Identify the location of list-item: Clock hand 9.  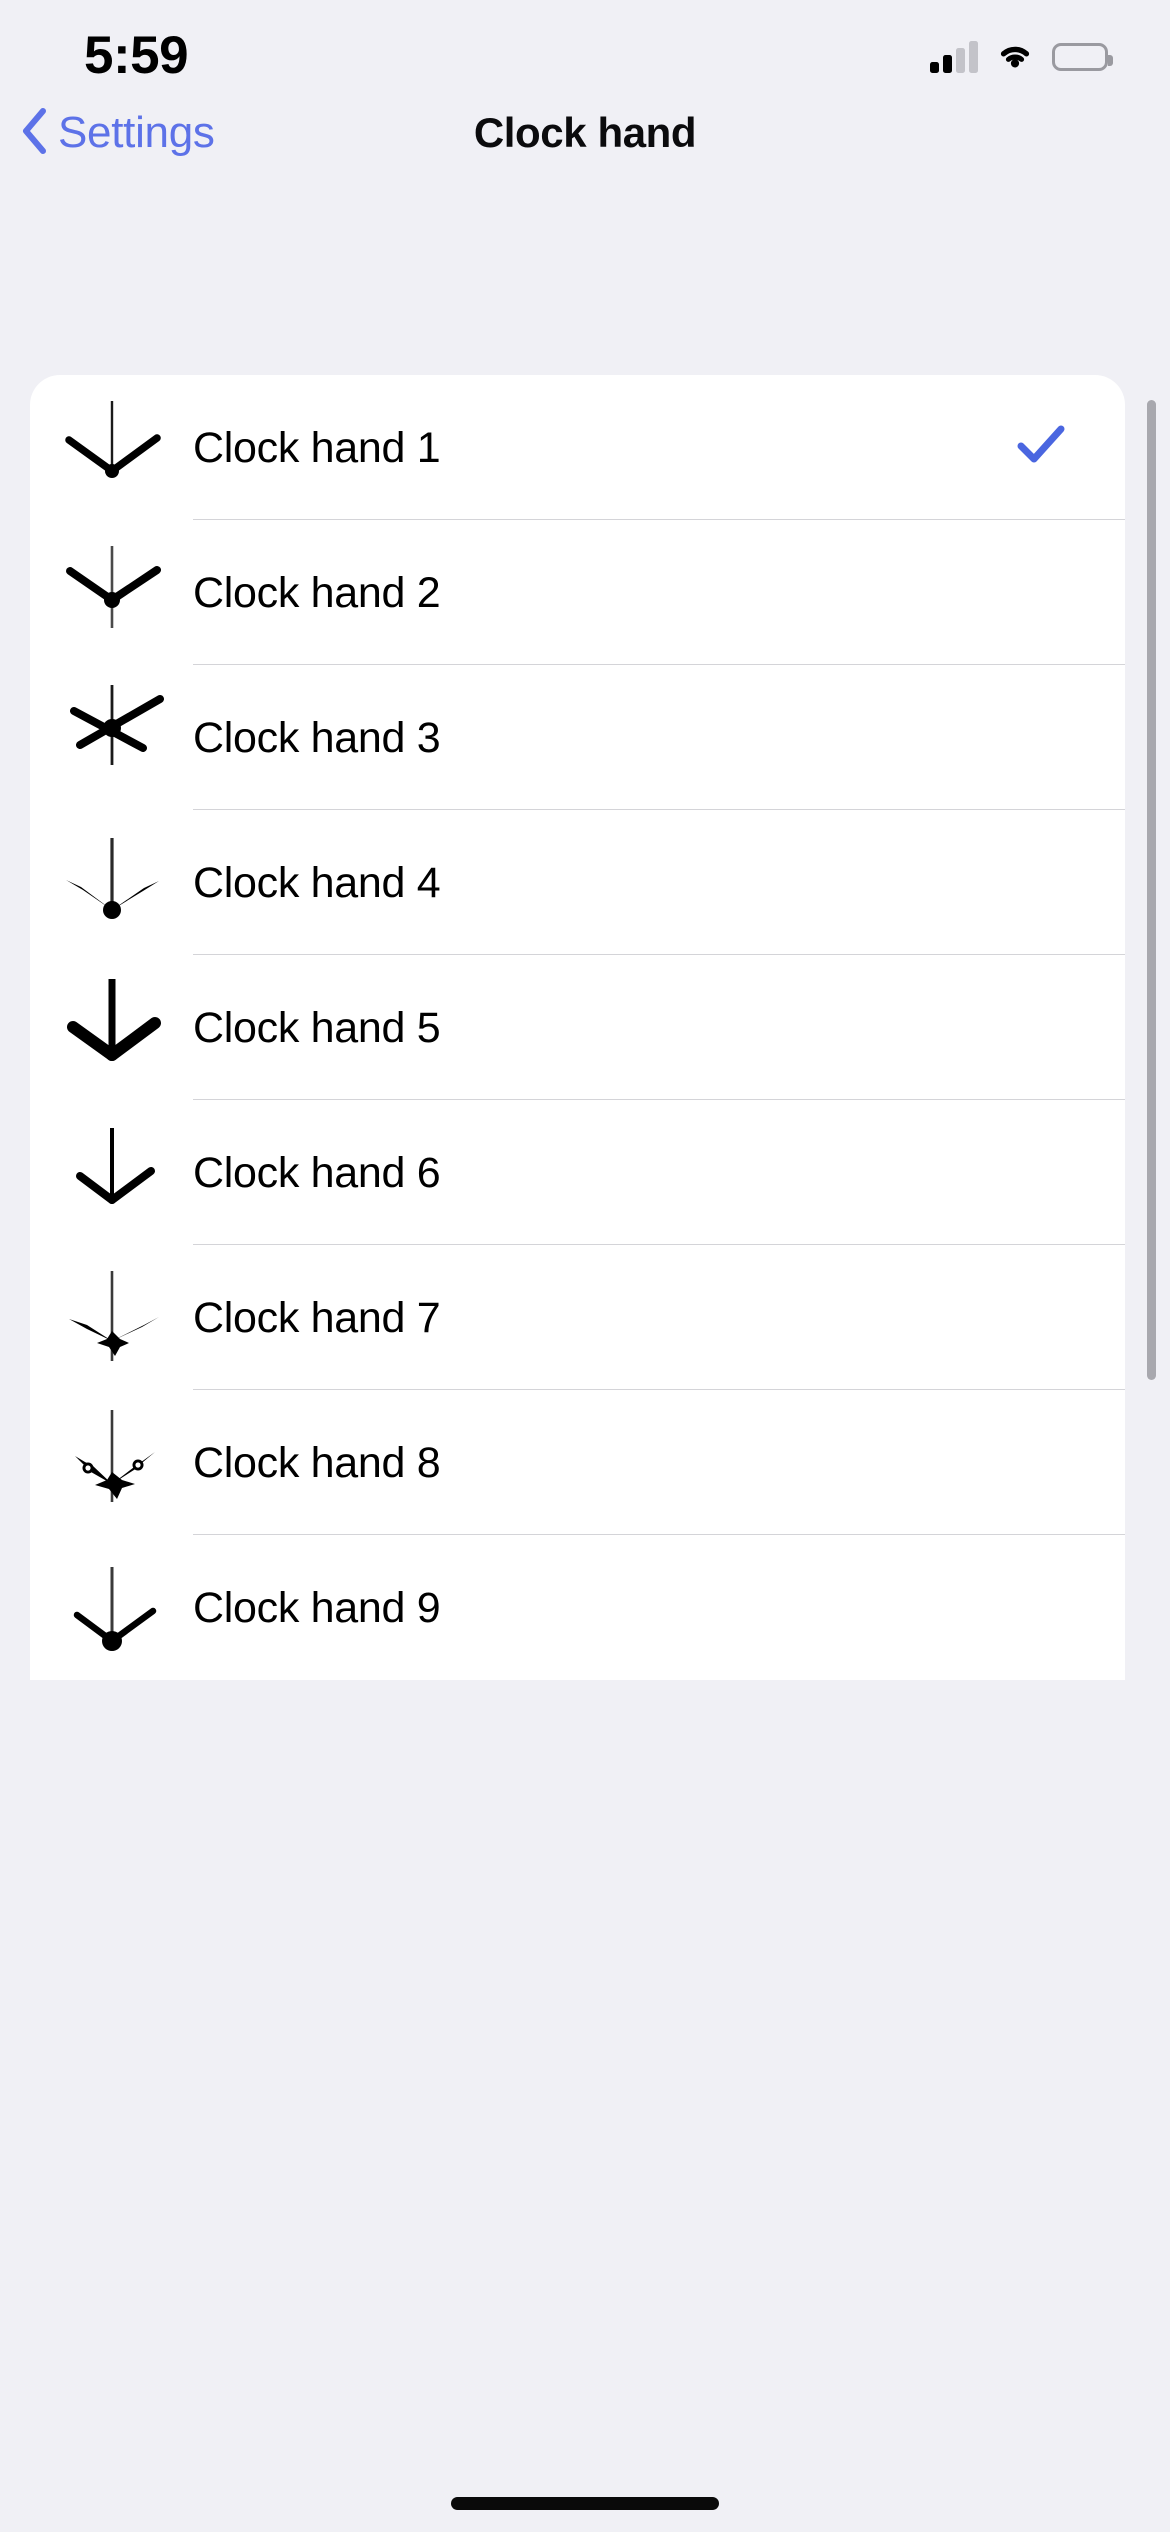
(577, 1607).